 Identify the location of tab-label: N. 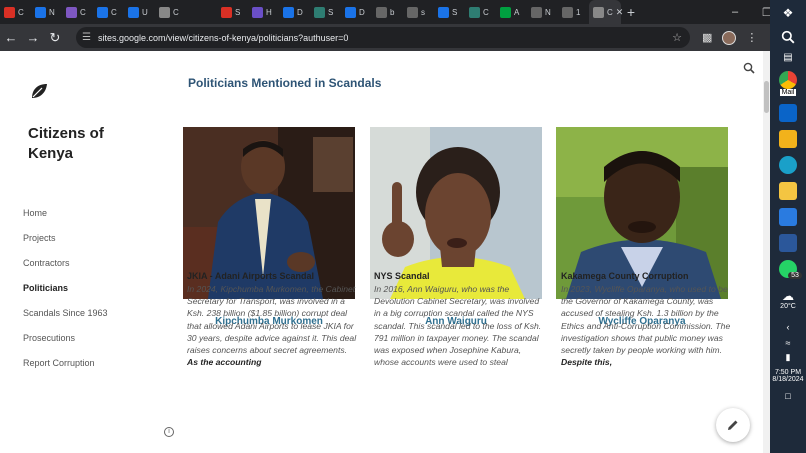
(548, 12).